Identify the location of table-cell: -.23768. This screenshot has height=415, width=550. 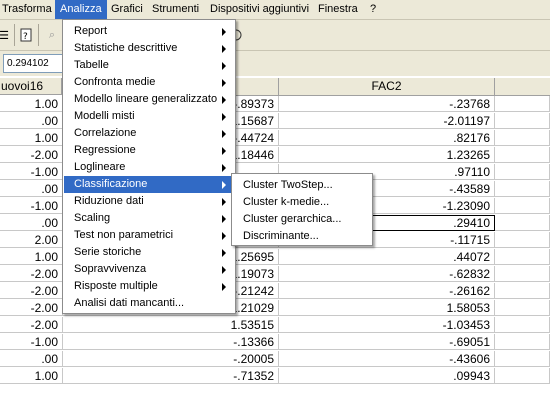
(387, 104).